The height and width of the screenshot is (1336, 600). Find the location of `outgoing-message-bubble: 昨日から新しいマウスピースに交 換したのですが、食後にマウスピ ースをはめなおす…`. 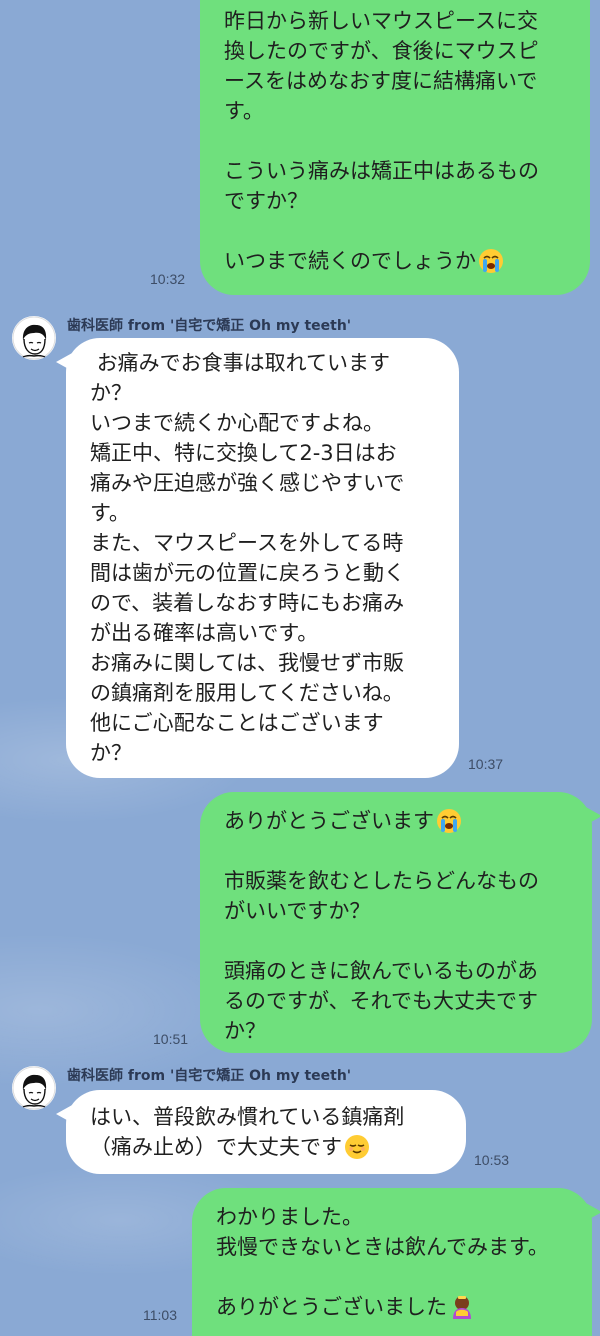

outgoing-message-bubble: 昨日から新しいマウスピースに交 換したのですが、食後にマウスピ ースをはめなおす… is located at coordinates (395, 147).